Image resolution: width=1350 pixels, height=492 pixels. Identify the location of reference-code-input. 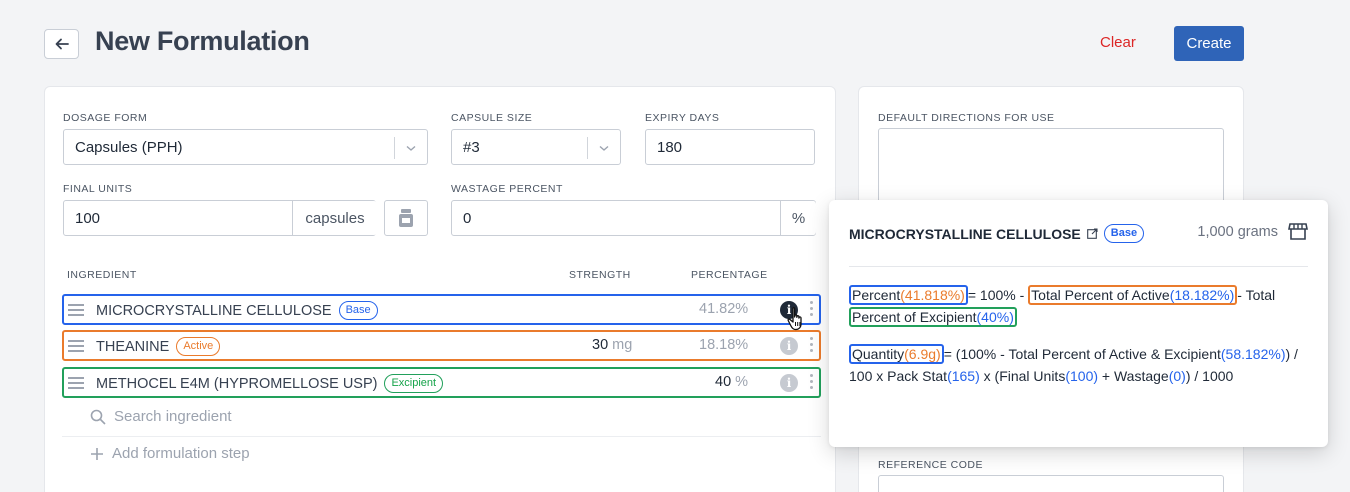
(1051, 483).